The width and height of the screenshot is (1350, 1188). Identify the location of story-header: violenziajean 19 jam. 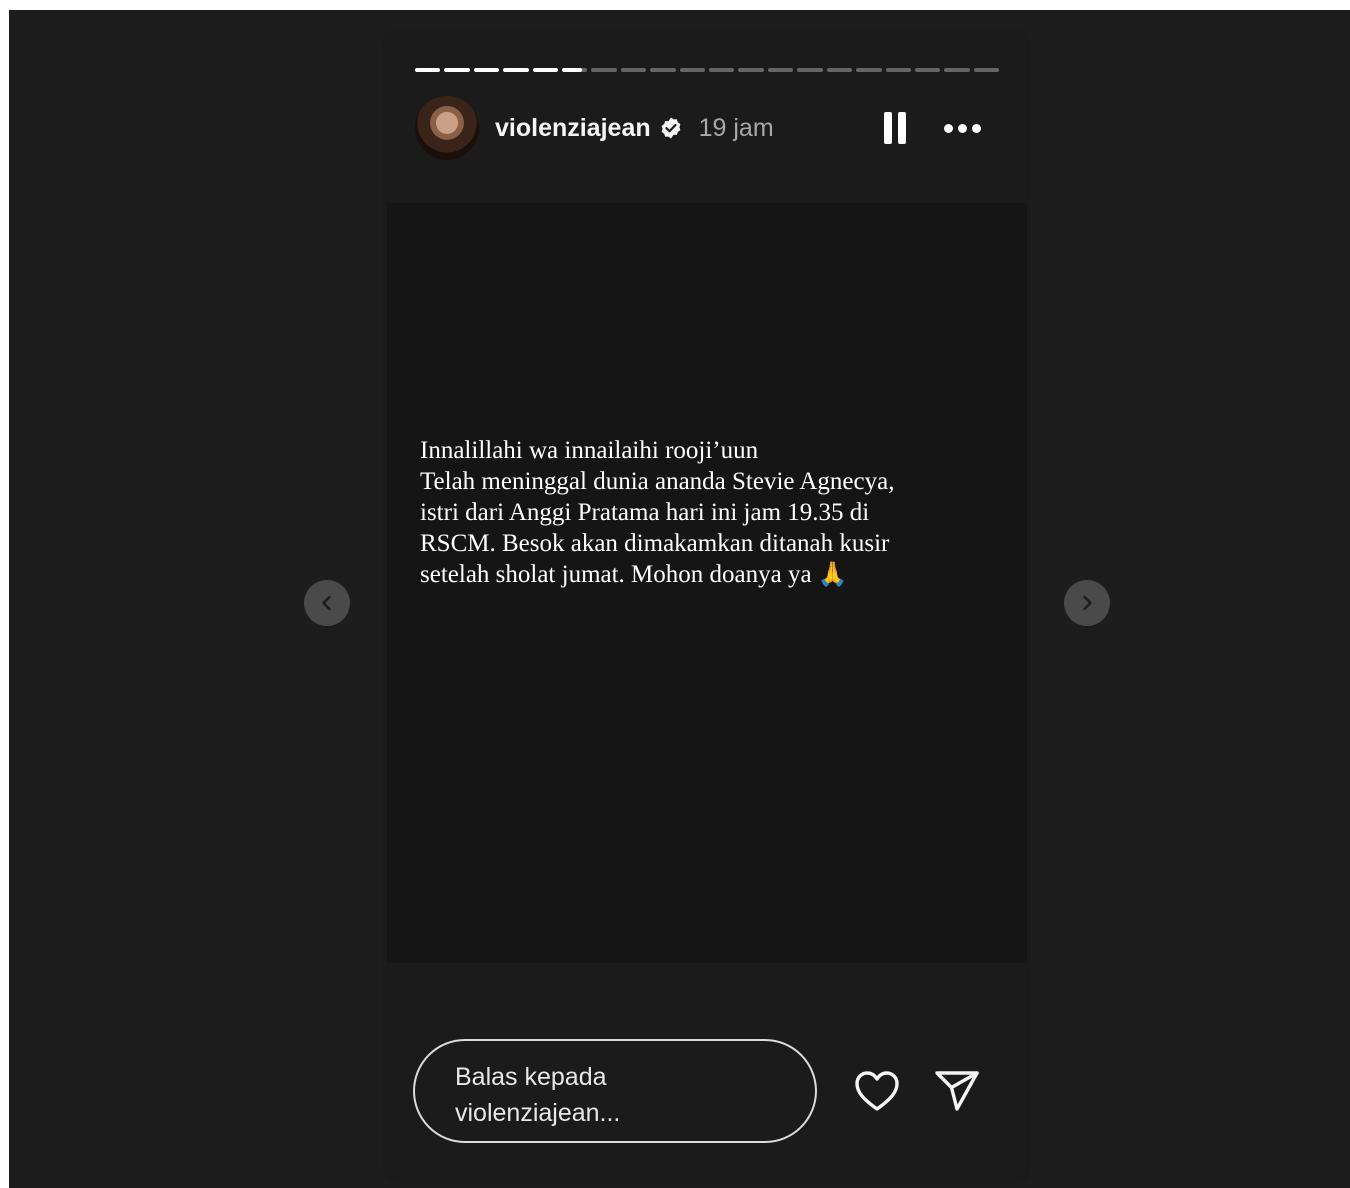
(707, 128).